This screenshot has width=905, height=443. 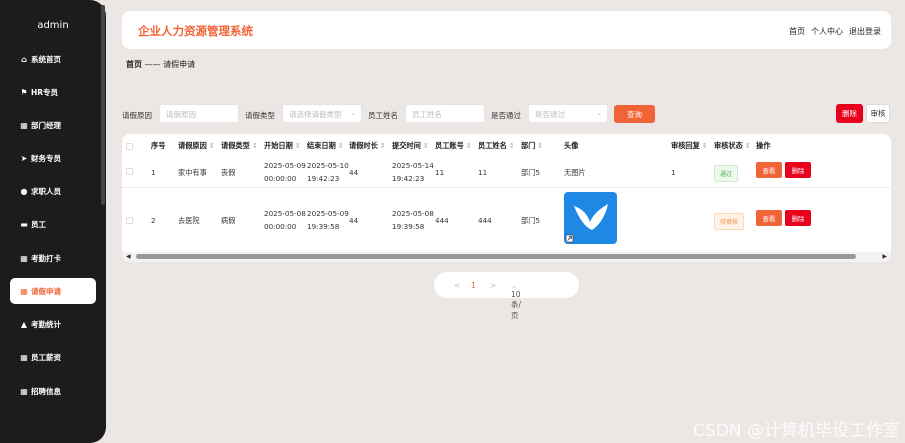 What do you see at coordinates (493, 285) in the screenshot?
I see `next-page-button: >` at bounding box center [493, 285].